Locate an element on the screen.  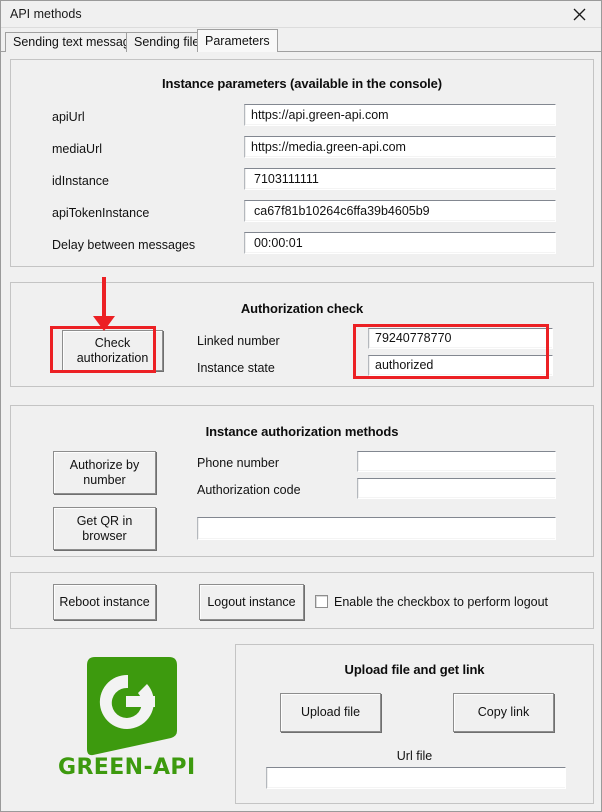
label-linked-number: Linked number is located at coordinates (238, 341).